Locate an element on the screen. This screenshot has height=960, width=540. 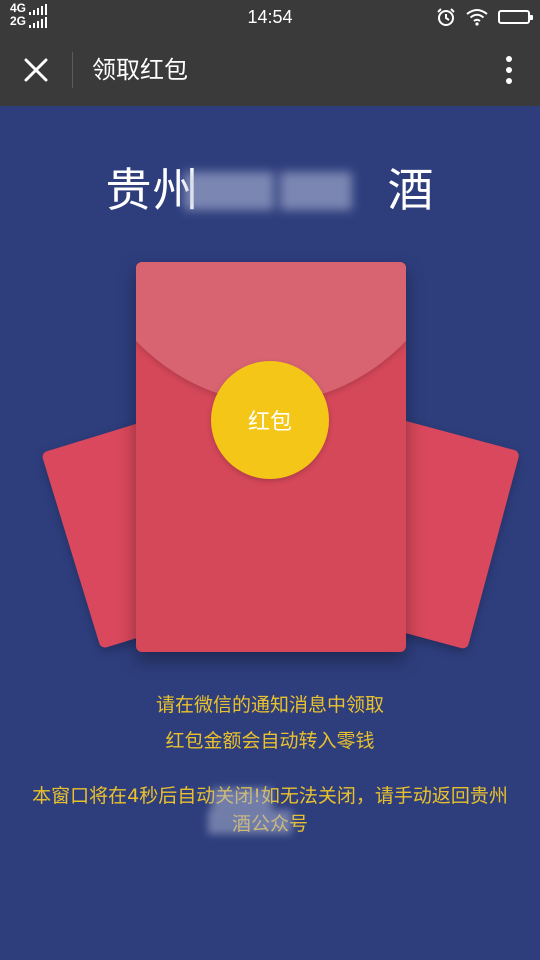
more-button is located at coordinates (509, 70).